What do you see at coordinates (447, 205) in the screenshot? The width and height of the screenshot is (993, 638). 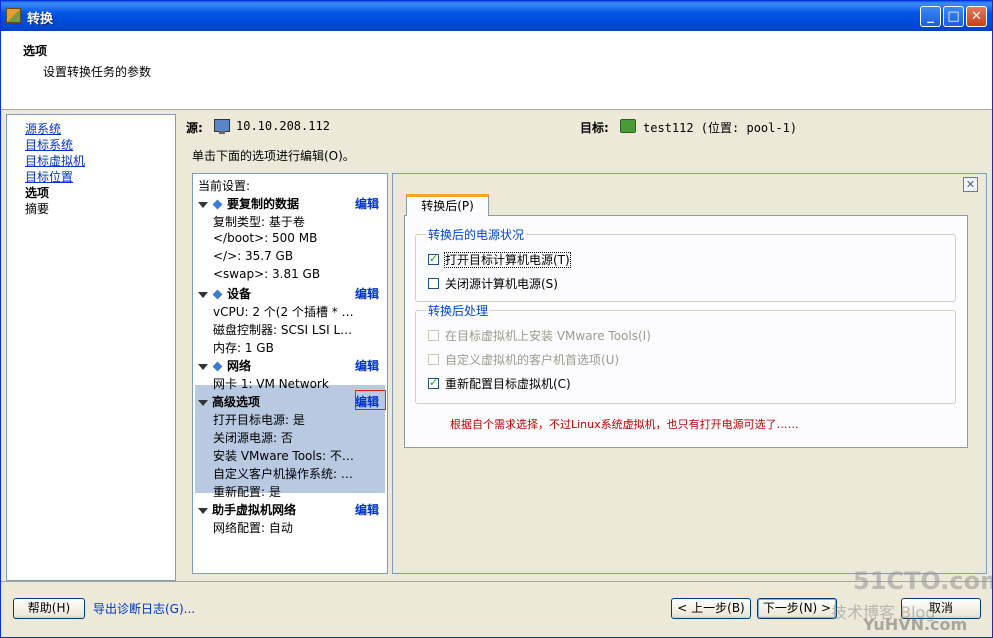 I see `tab-post-conversion: 转换后(P)` at bounding box center [447, 205].